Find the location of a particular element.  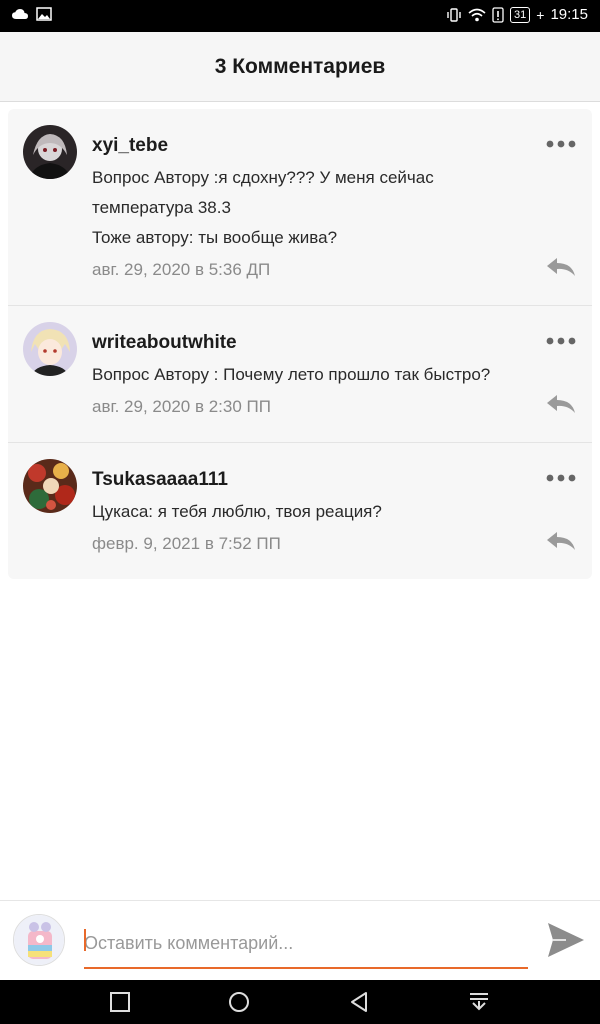

recent-apps-icon is located at coordinates (120, 1002).